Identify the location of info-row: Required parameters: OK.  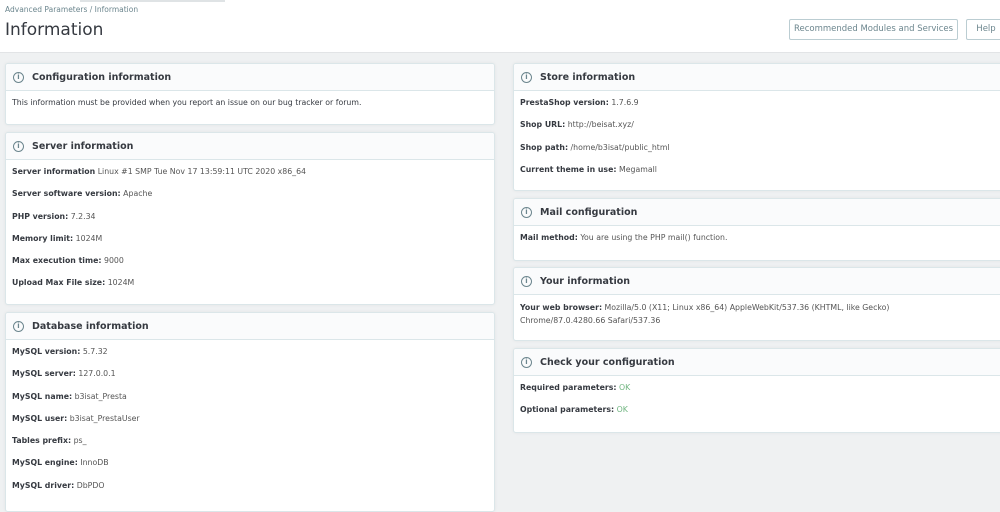
(760, 394).